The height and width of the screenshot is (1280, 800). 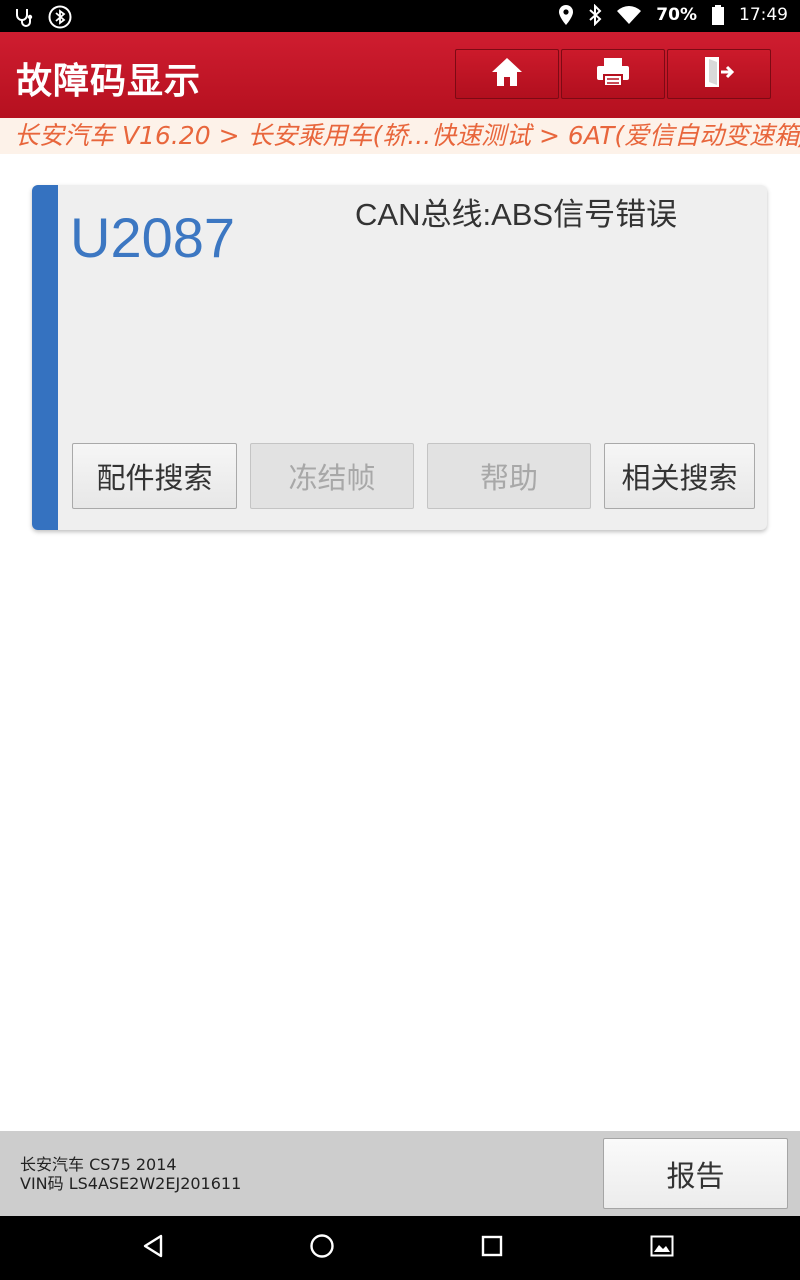 I want to click on vehicle-model: 长安汽车 CS75 2014, so click(x=98, y=1164).